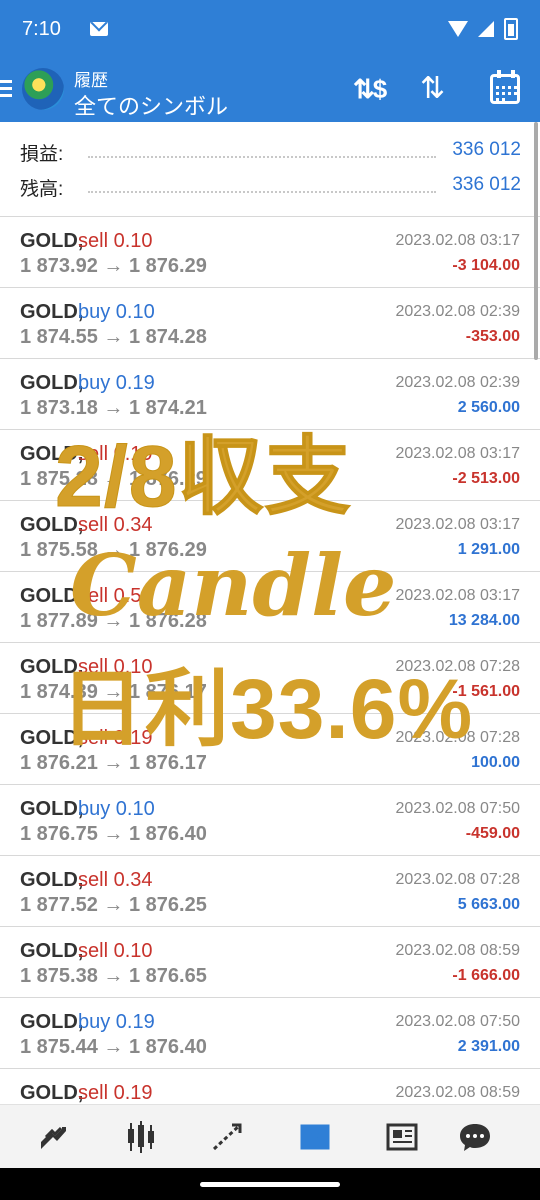 The image size is (540, 1200). I want to click on deal-prices: 1 875.44 → 1 876.40, so click(113, 1047).